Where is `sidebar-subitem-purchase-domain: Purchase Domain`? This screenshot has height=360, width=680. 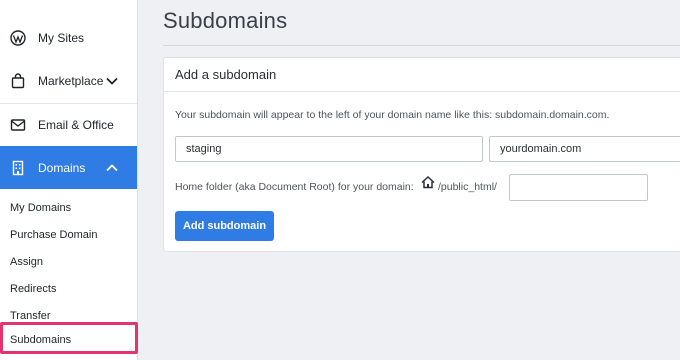 sidebar-subitem-purchase-domain: Purchase Domain is located at coordinates (53, 235).